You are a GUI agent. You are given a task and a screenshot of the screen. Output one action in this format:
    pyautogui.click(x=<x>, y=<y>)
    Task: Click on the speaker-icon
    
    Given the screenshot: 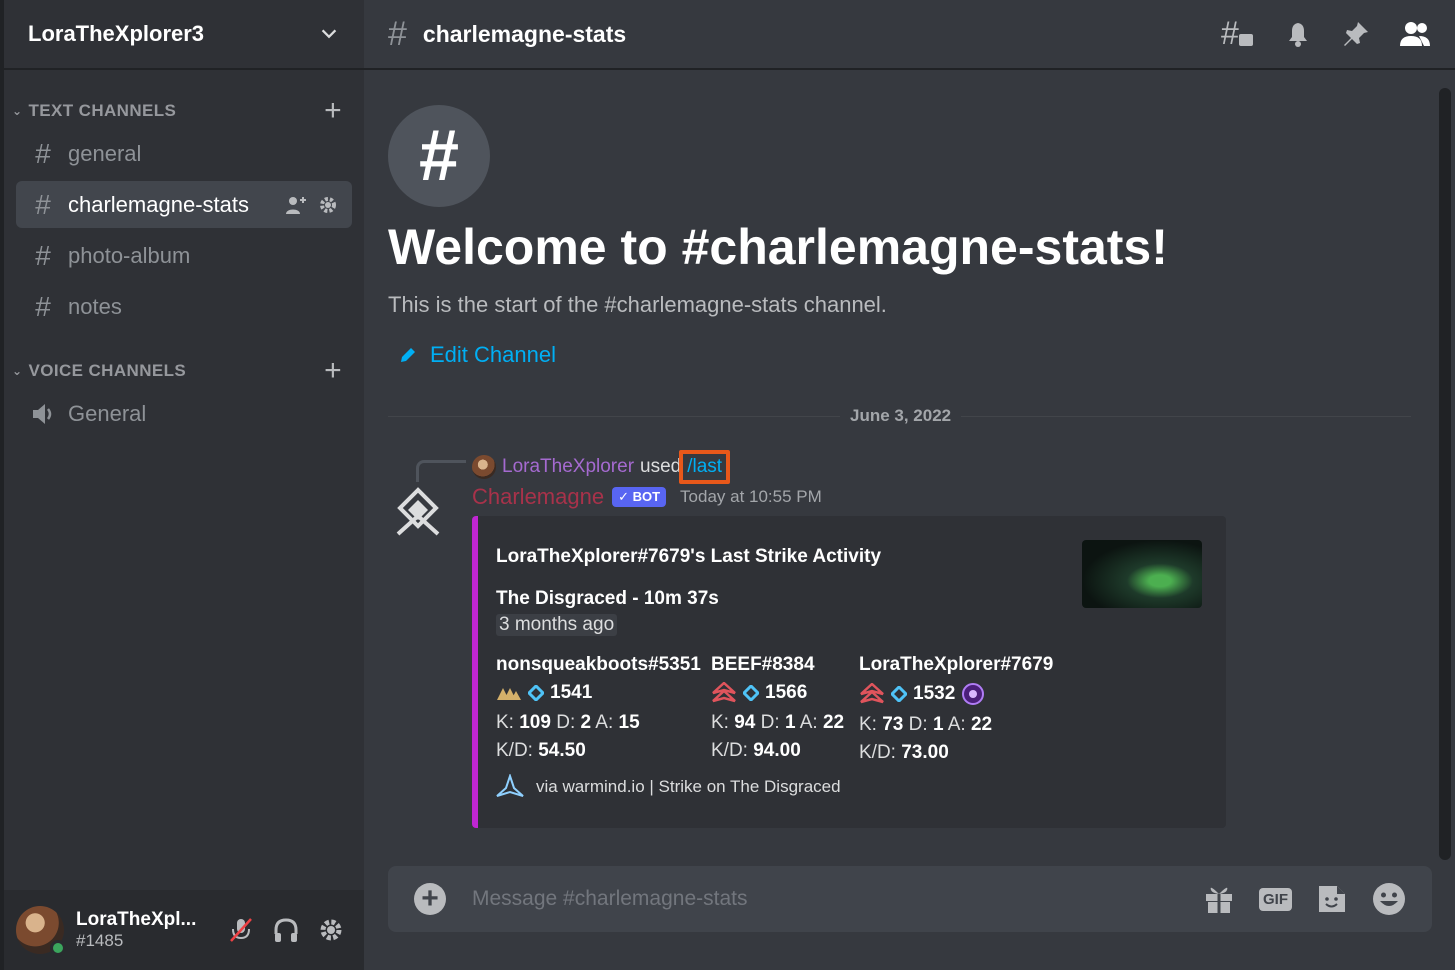 What is the action you would take?
    pyautogui.click(x=42, y=413)
    